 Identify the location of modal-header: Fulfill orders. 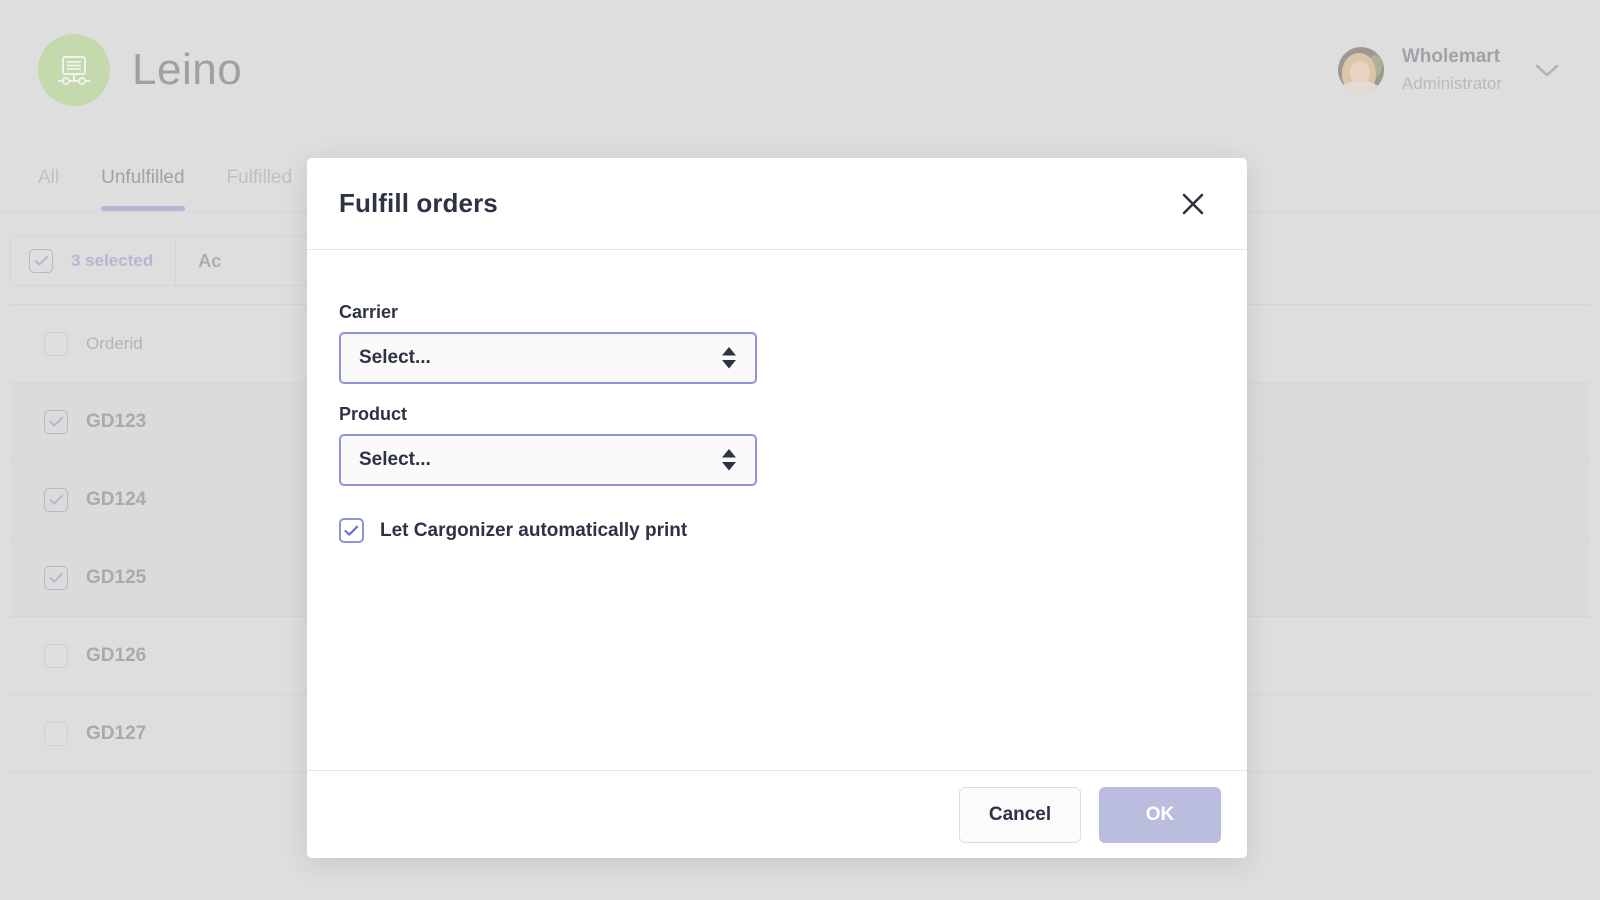
(777, 204).